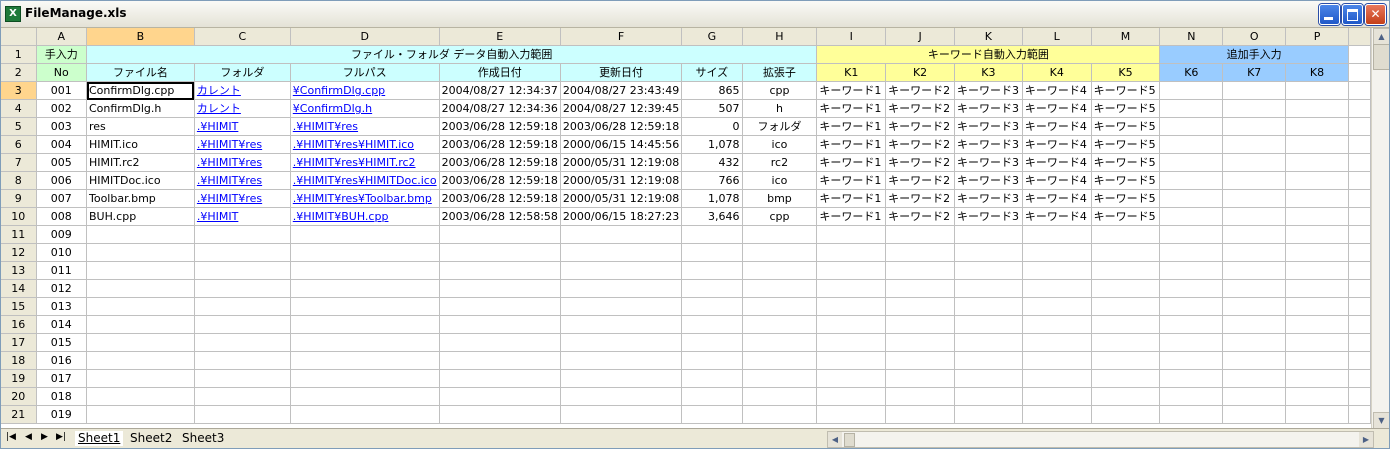 The width and height of the screenshot is (1390, 449). Describe the element at coordinates (62, 162) in the screenshot. I see `cell-no: 005` at that location.